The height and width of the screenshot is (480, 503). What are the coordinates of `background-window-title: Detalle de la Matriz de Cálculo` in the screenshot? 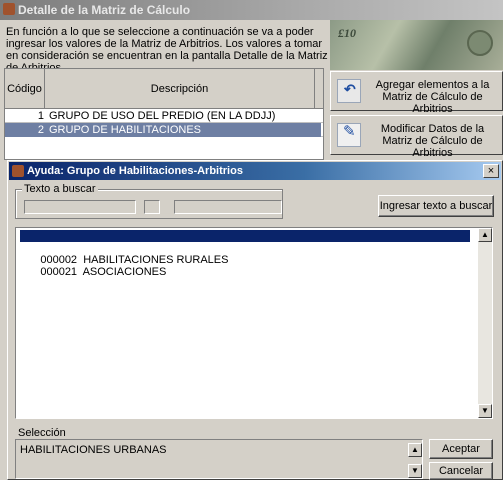 It's located at (104, 10).